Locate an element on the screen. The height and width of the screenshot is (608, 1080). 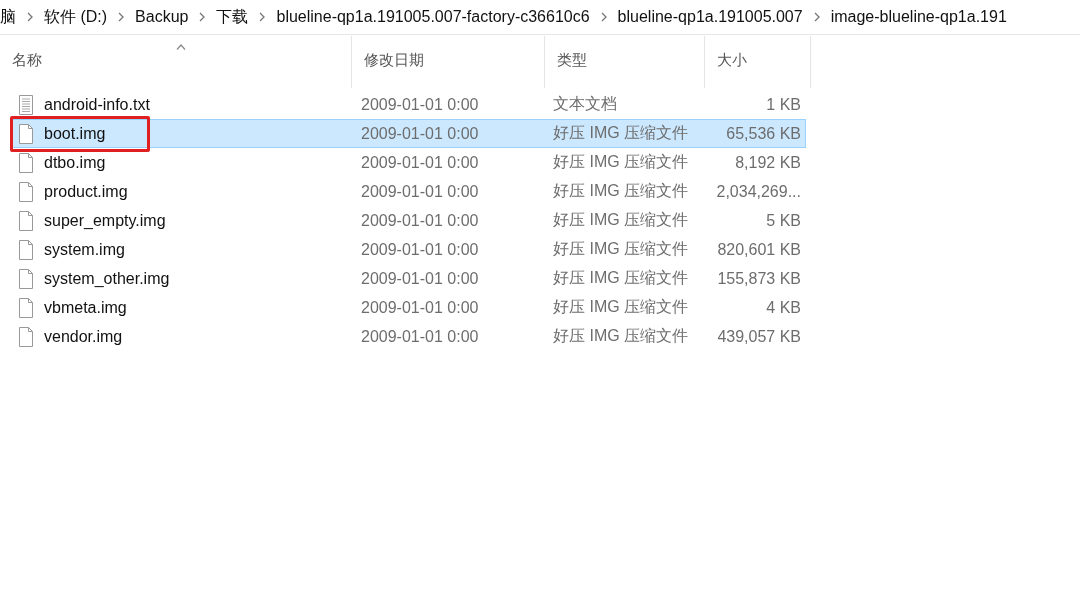
file-size: 4 KB is located at coordinates (783, 307).